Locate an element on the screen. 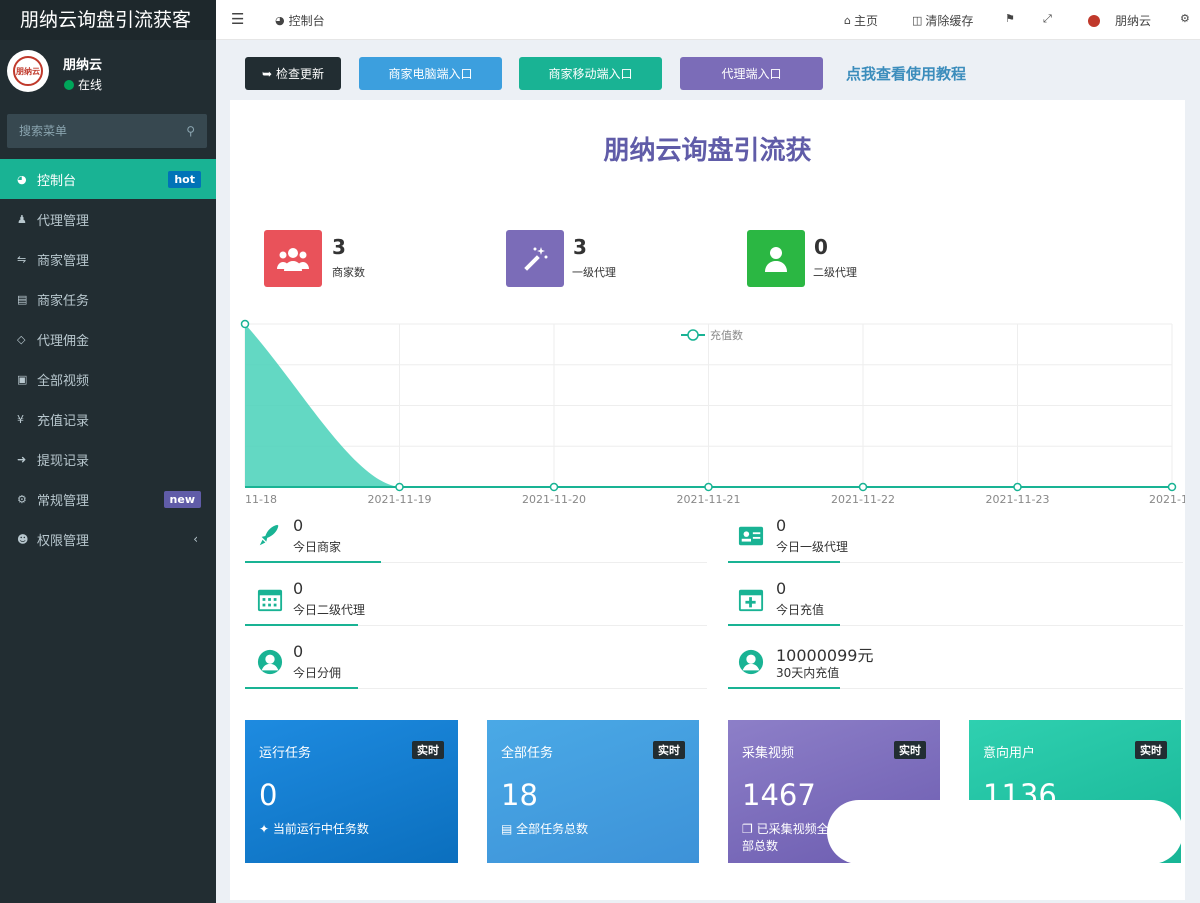 The height and width of the screenshot is (903, 1200). menu-toggle-icon: ☰ is located at coordinates (237, 19).